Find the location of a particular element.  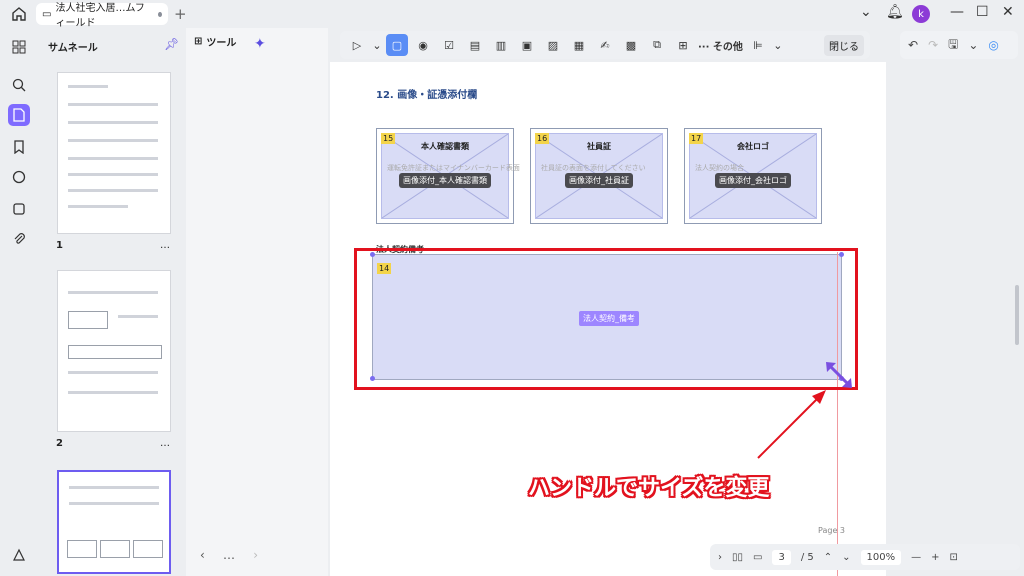

document-tab: ▭ 法人社宅入居…ムフィールド is located at coordinates (102, 16).